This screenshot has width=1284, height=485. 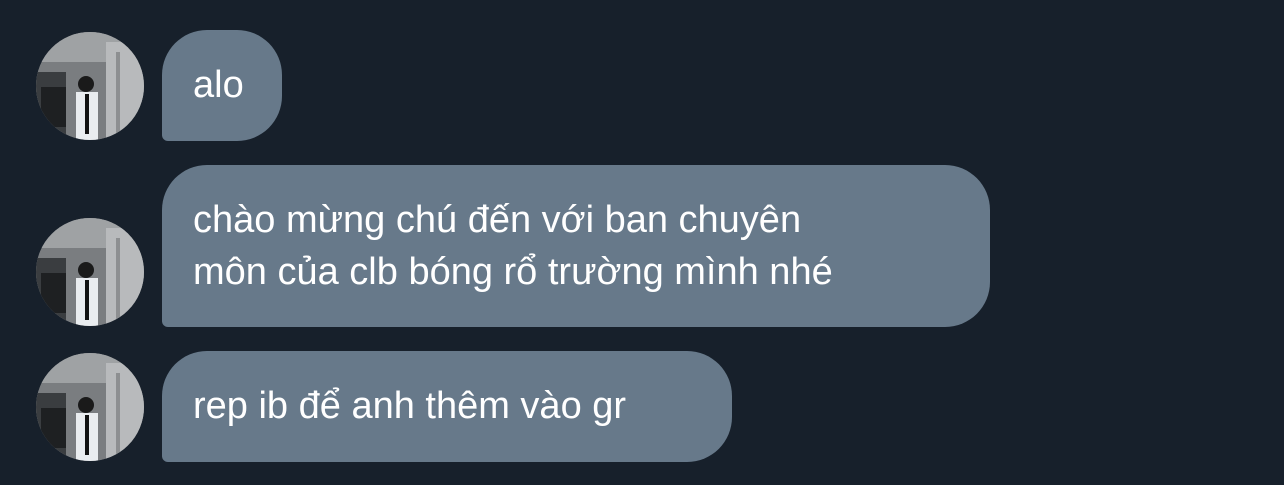 I want to click on message-text: alo, so click(x=218, y=85).